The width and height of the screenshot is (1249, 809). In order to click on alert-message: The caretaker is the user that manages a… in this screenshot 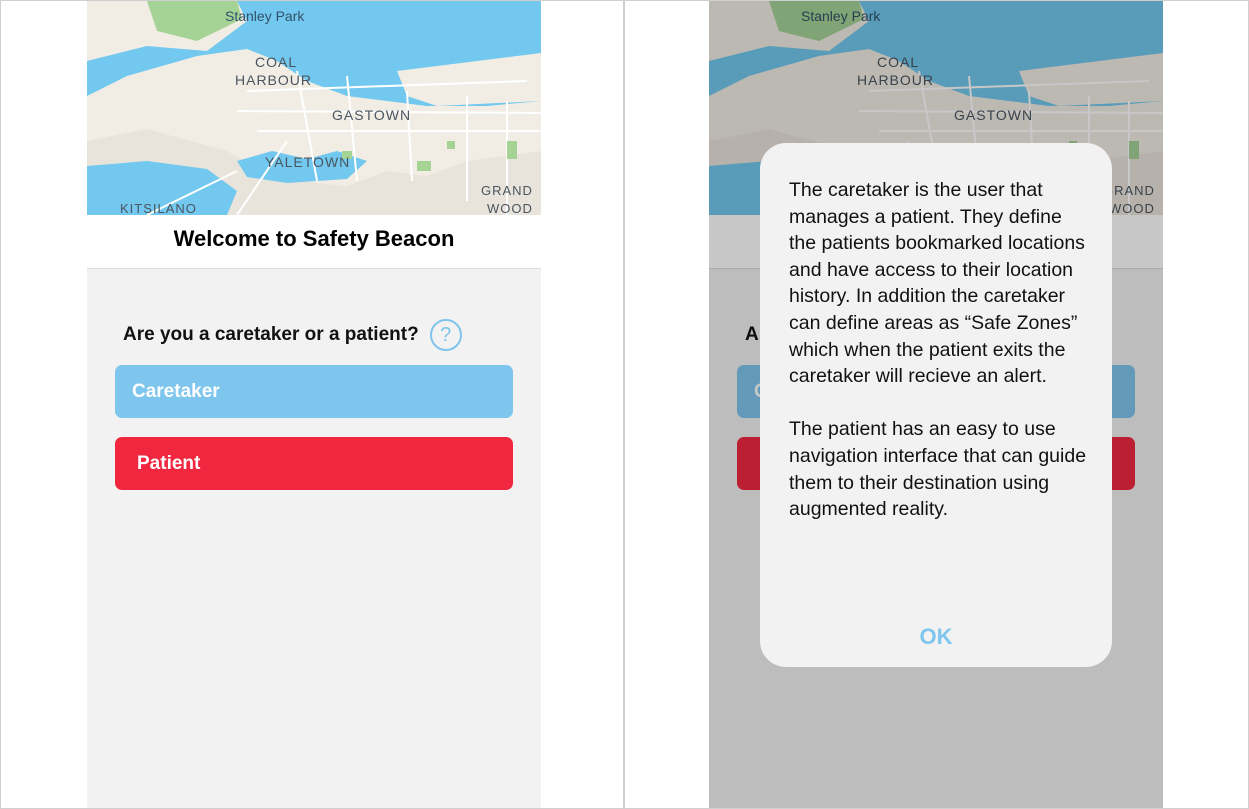, I will do `click(938, 350)`.